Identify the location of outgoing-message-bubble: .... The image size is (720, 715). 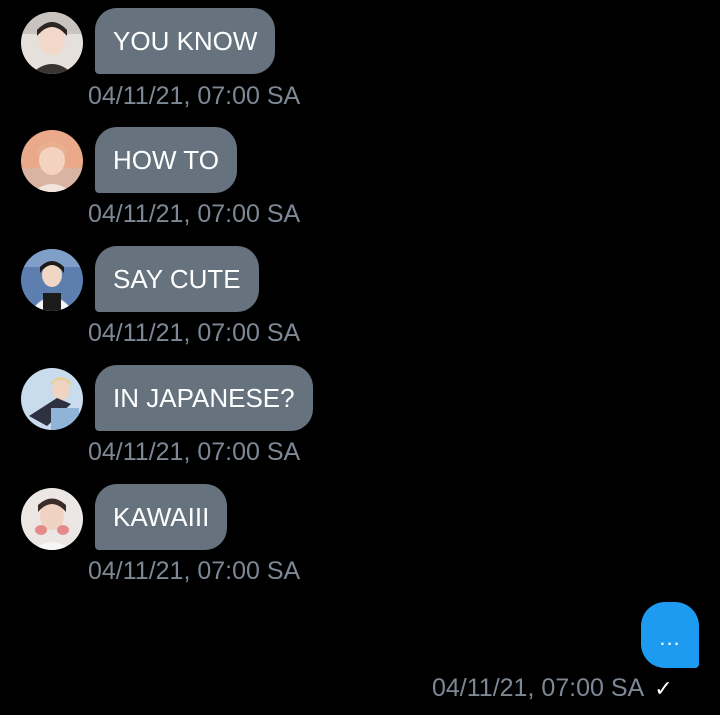
(670, 635).